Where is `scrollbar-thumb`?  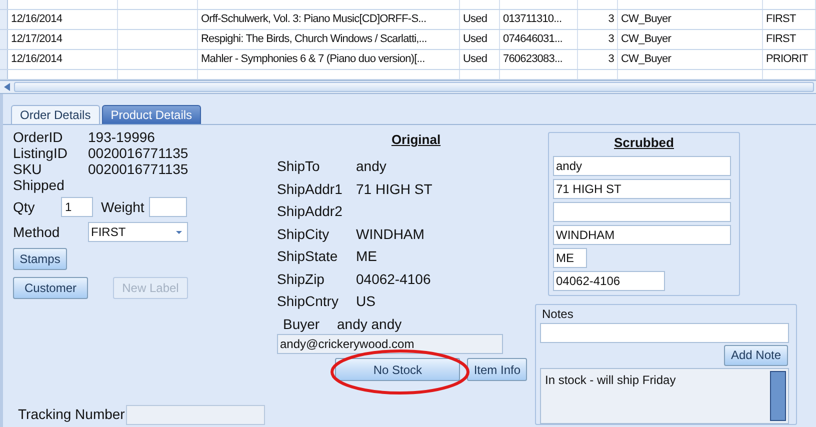 scrollbar-thumb is located at coordinates (414, 87).